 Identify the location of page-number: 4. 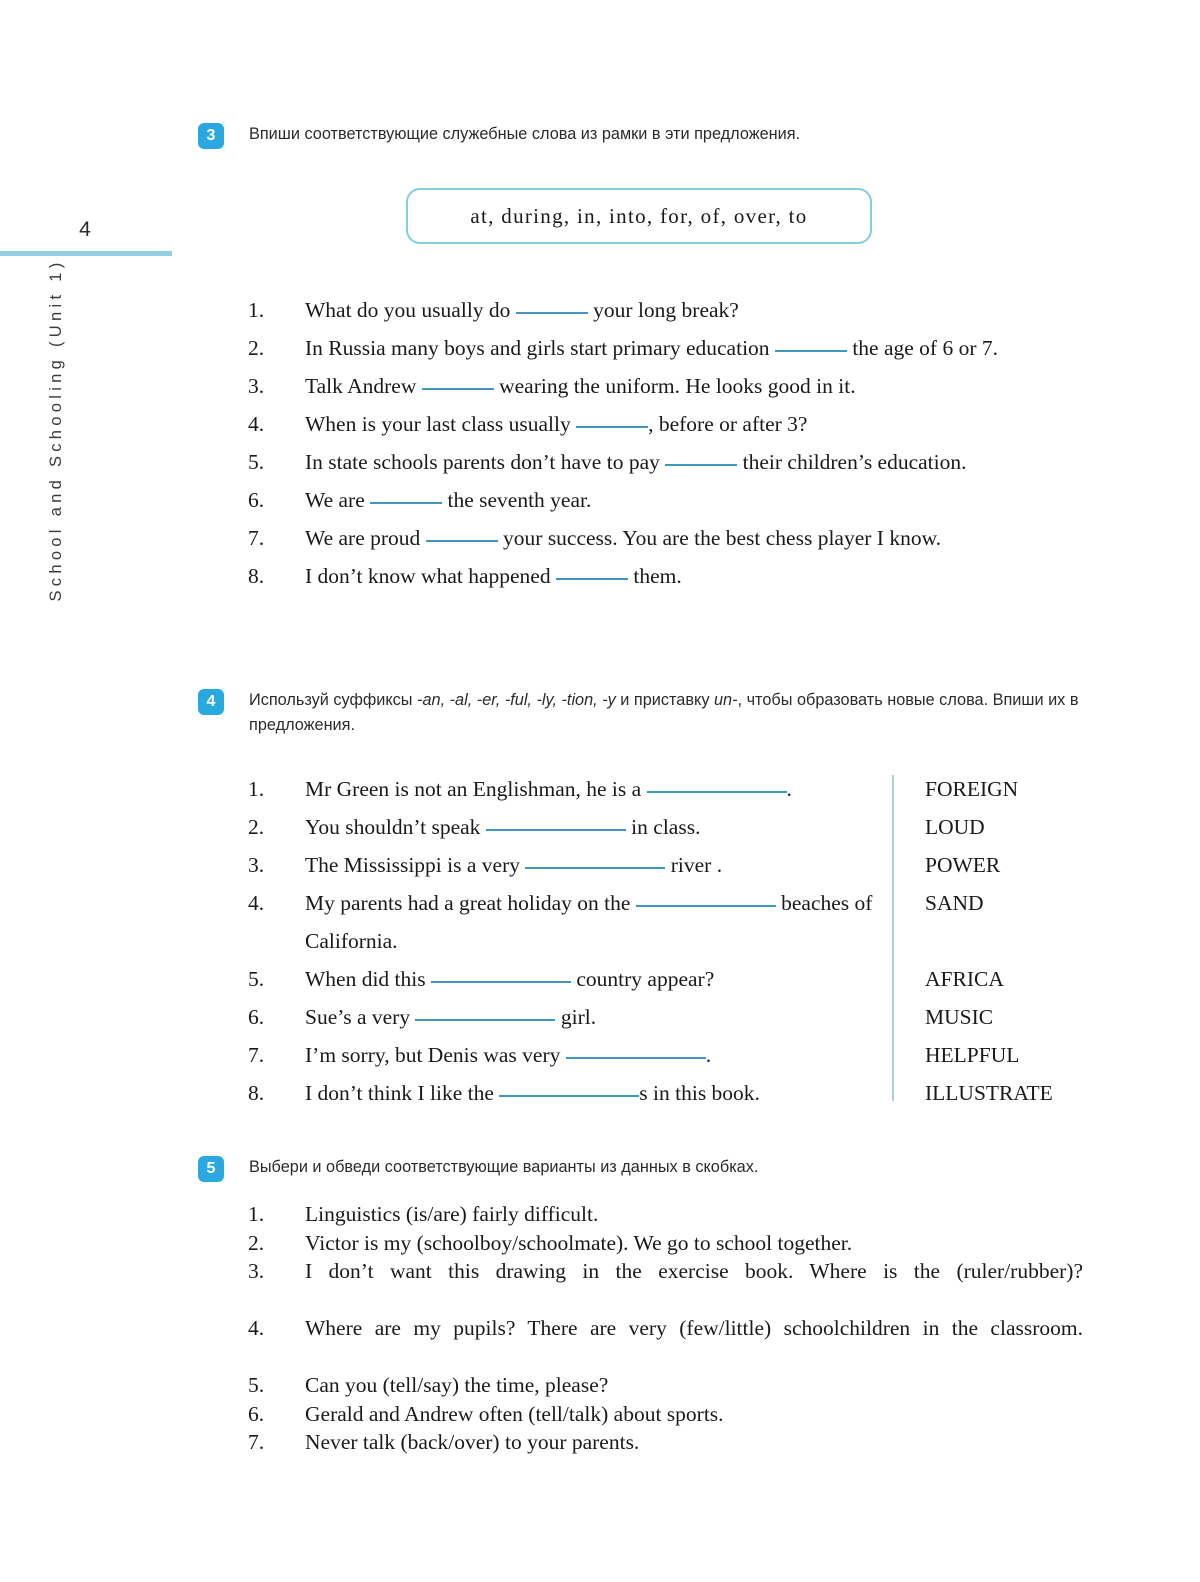
(85, 229).